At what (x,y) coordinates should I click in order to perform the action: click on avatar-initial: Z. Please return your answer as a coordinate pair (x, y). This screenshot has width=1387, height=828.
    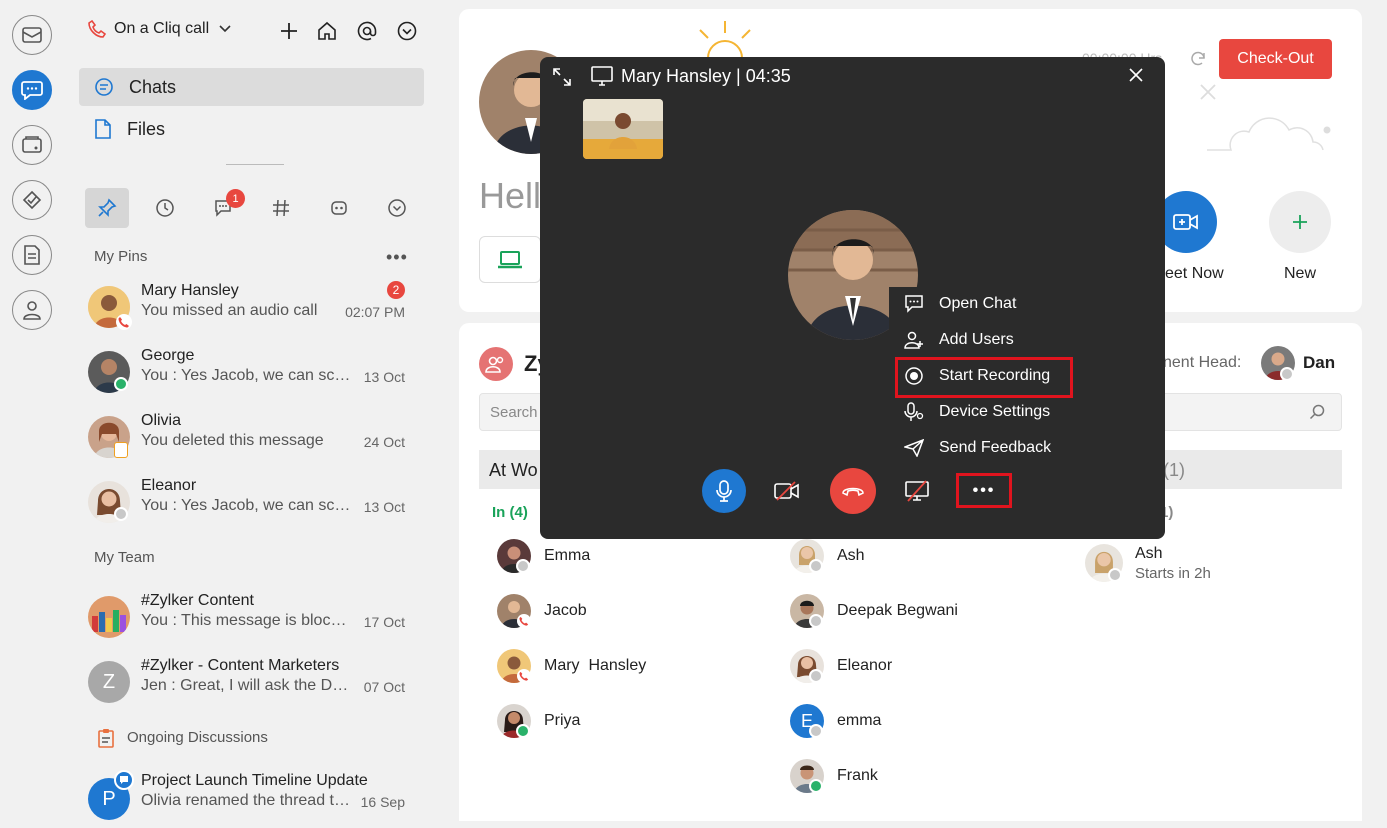
    Looking at the image, I should click on (109, 681).